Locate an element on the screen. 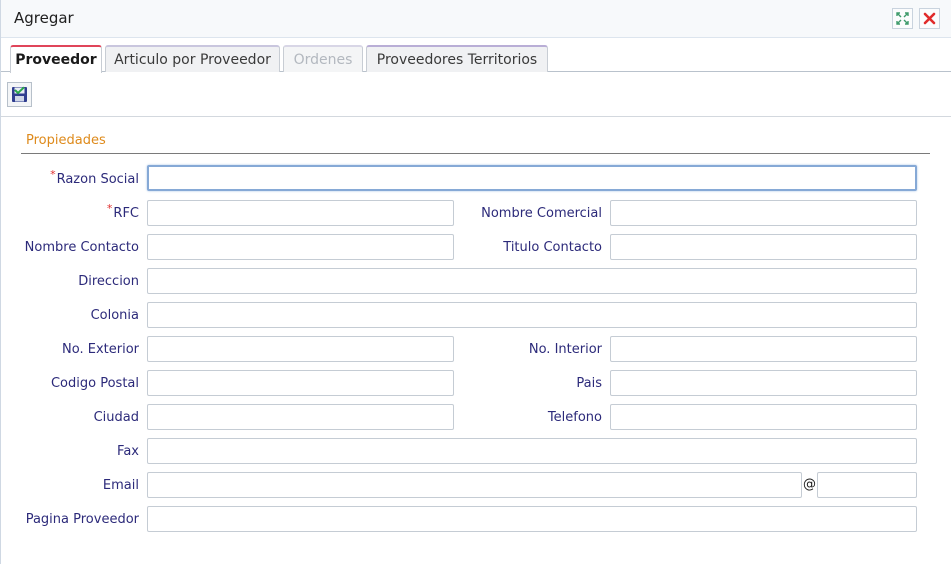 This screenshot has height=564, width=951. rfc-input is located at coordinates (300, 213).